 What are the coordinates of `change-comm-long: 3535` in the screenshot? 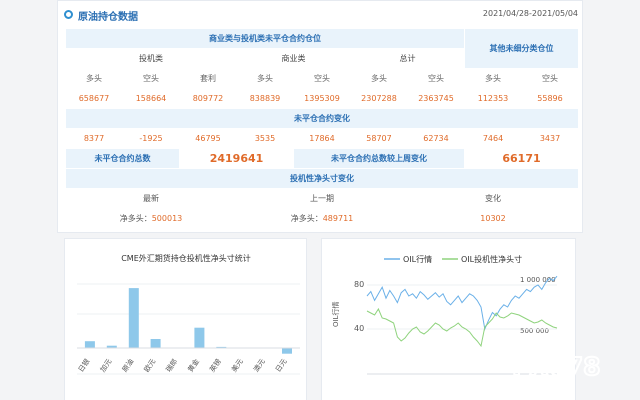 It's located at (265, 138).